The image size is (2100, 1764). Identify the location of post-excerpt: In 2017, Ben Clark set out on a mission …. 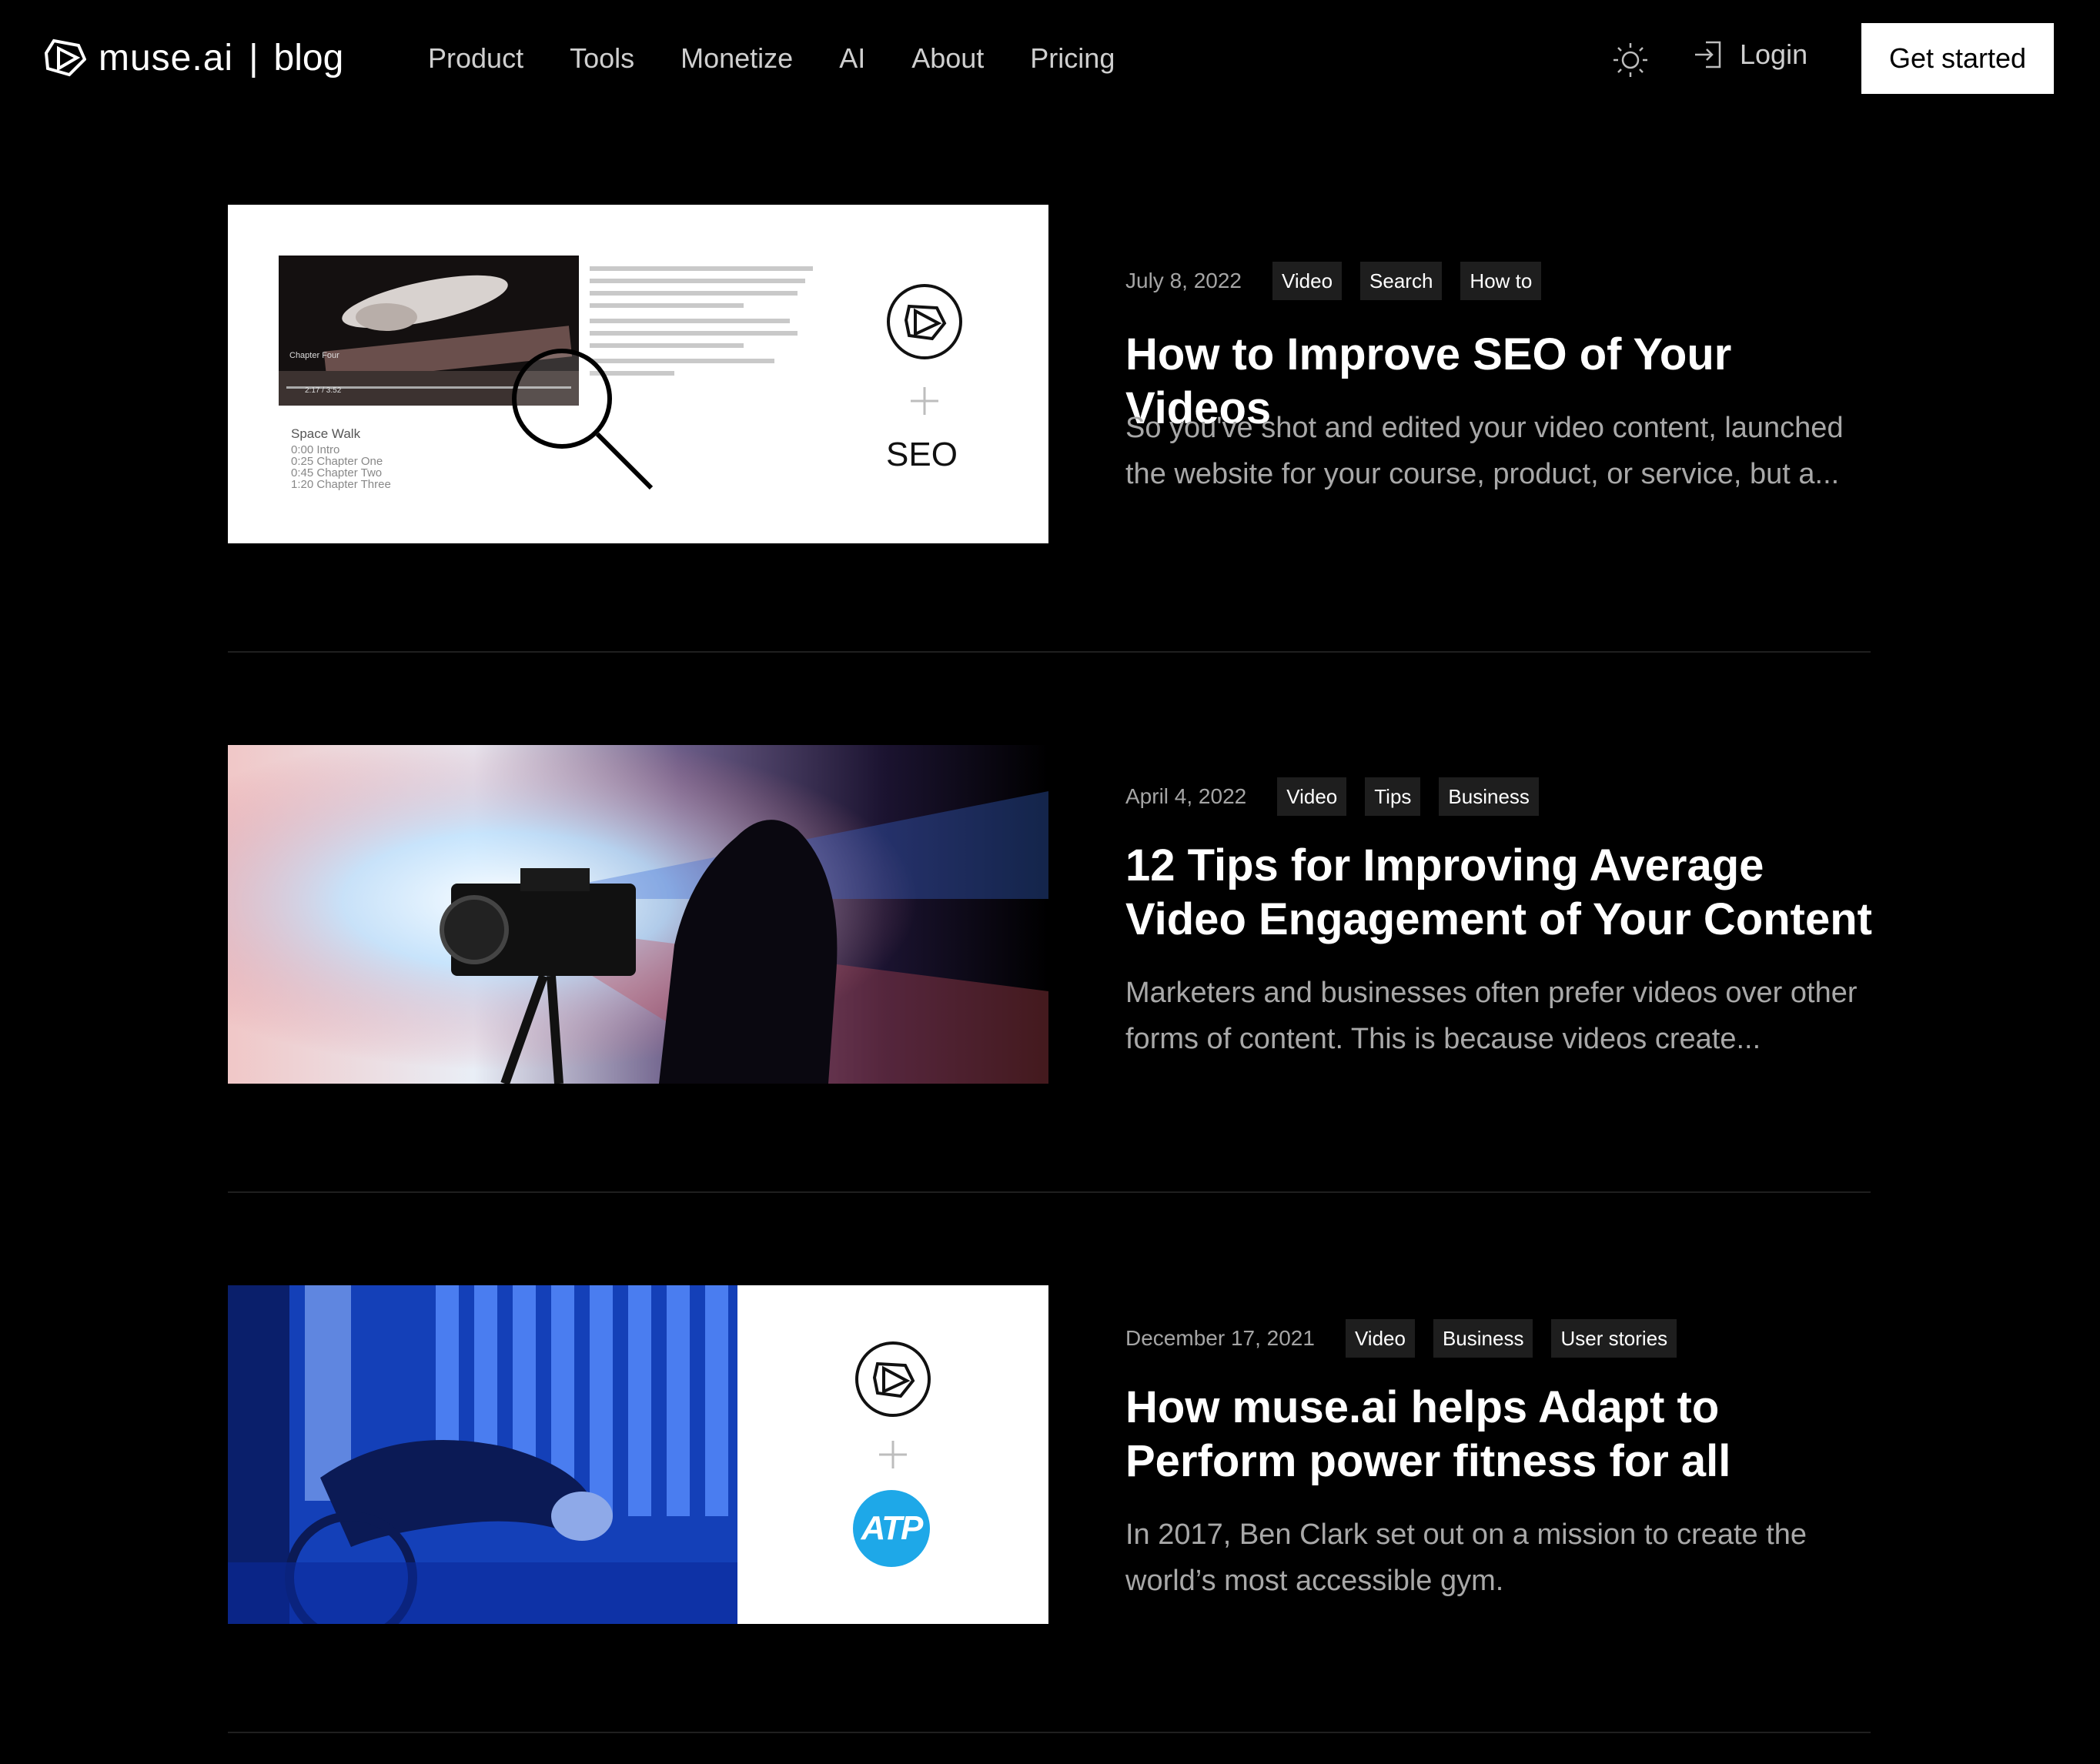
(1466, 1557).